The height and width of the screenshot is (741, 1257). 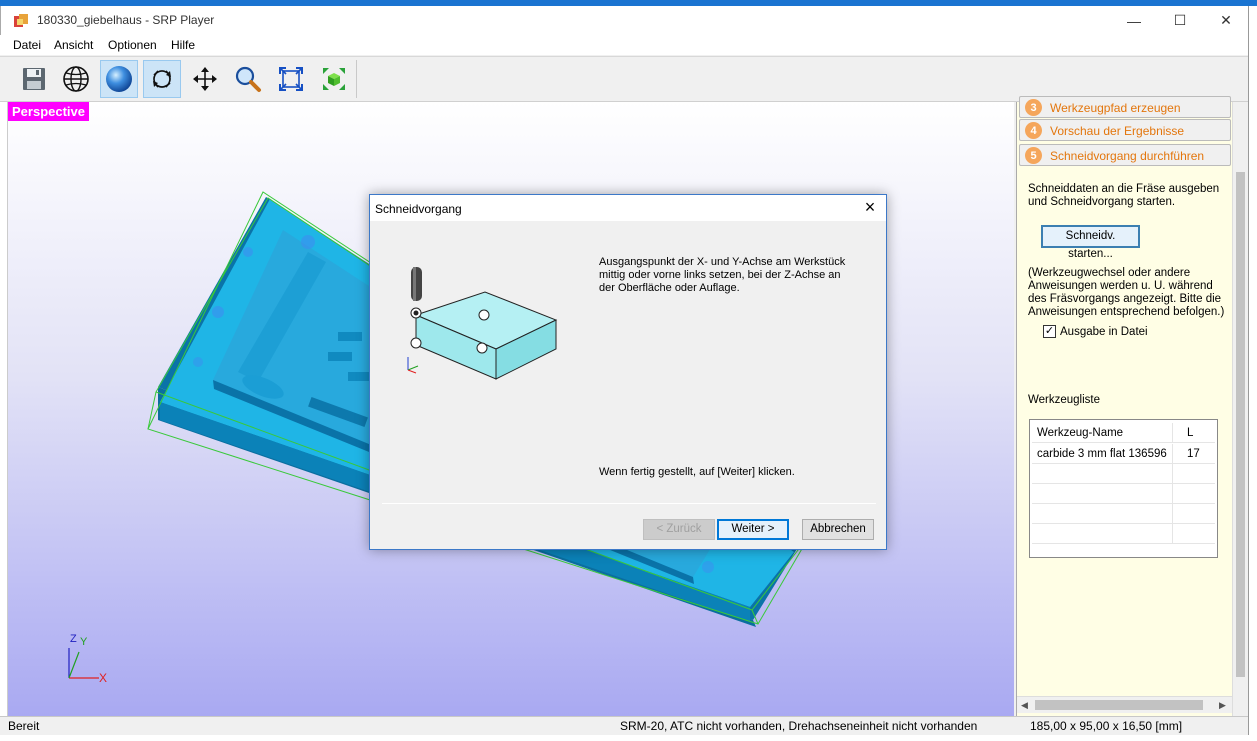 I want to click on menu-optionen: Optionen, so click(x=132, y=45).